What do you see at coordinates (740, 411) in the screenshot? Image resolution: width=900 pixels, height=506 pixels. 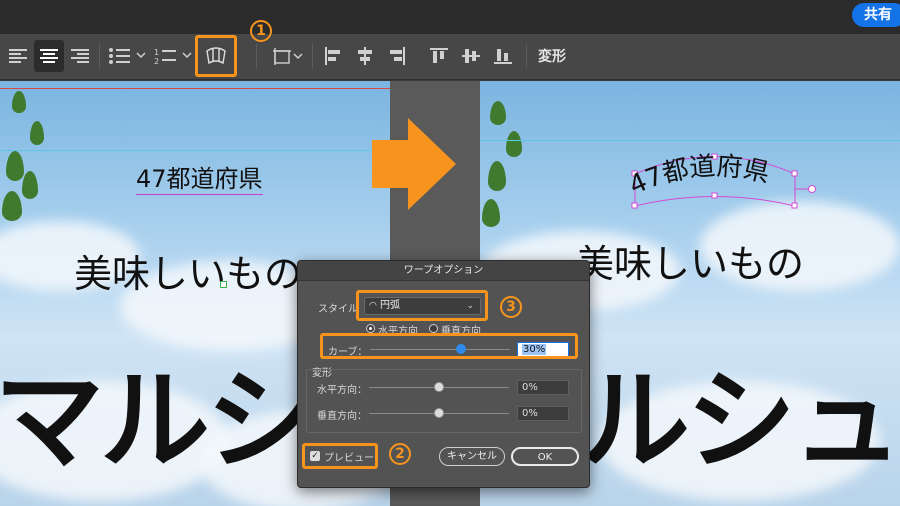 I see `marche-text-after: ルシュ` at bounding box center [740, 411].